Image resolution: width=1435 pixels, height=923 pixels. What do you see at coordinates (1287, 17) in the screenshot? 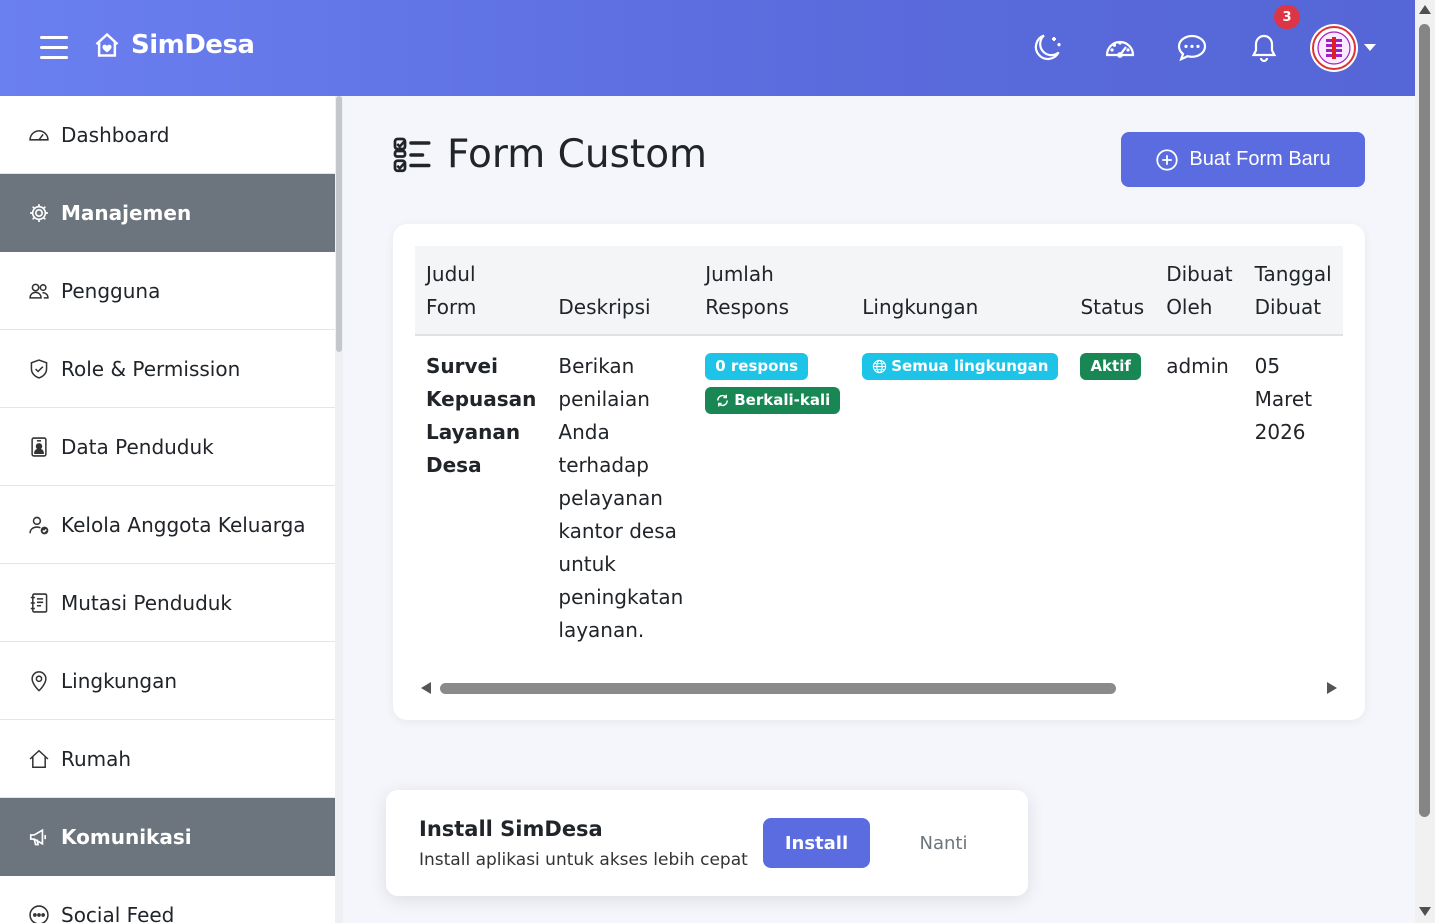
I see `notification-badge: 3` at bounding box center [1287, 17].